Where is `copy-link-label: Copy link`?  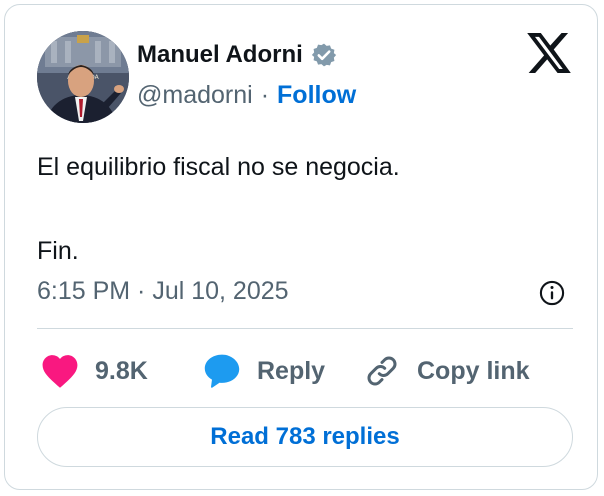
copy-link-label: Copy link is located at coordinates (473, 370).